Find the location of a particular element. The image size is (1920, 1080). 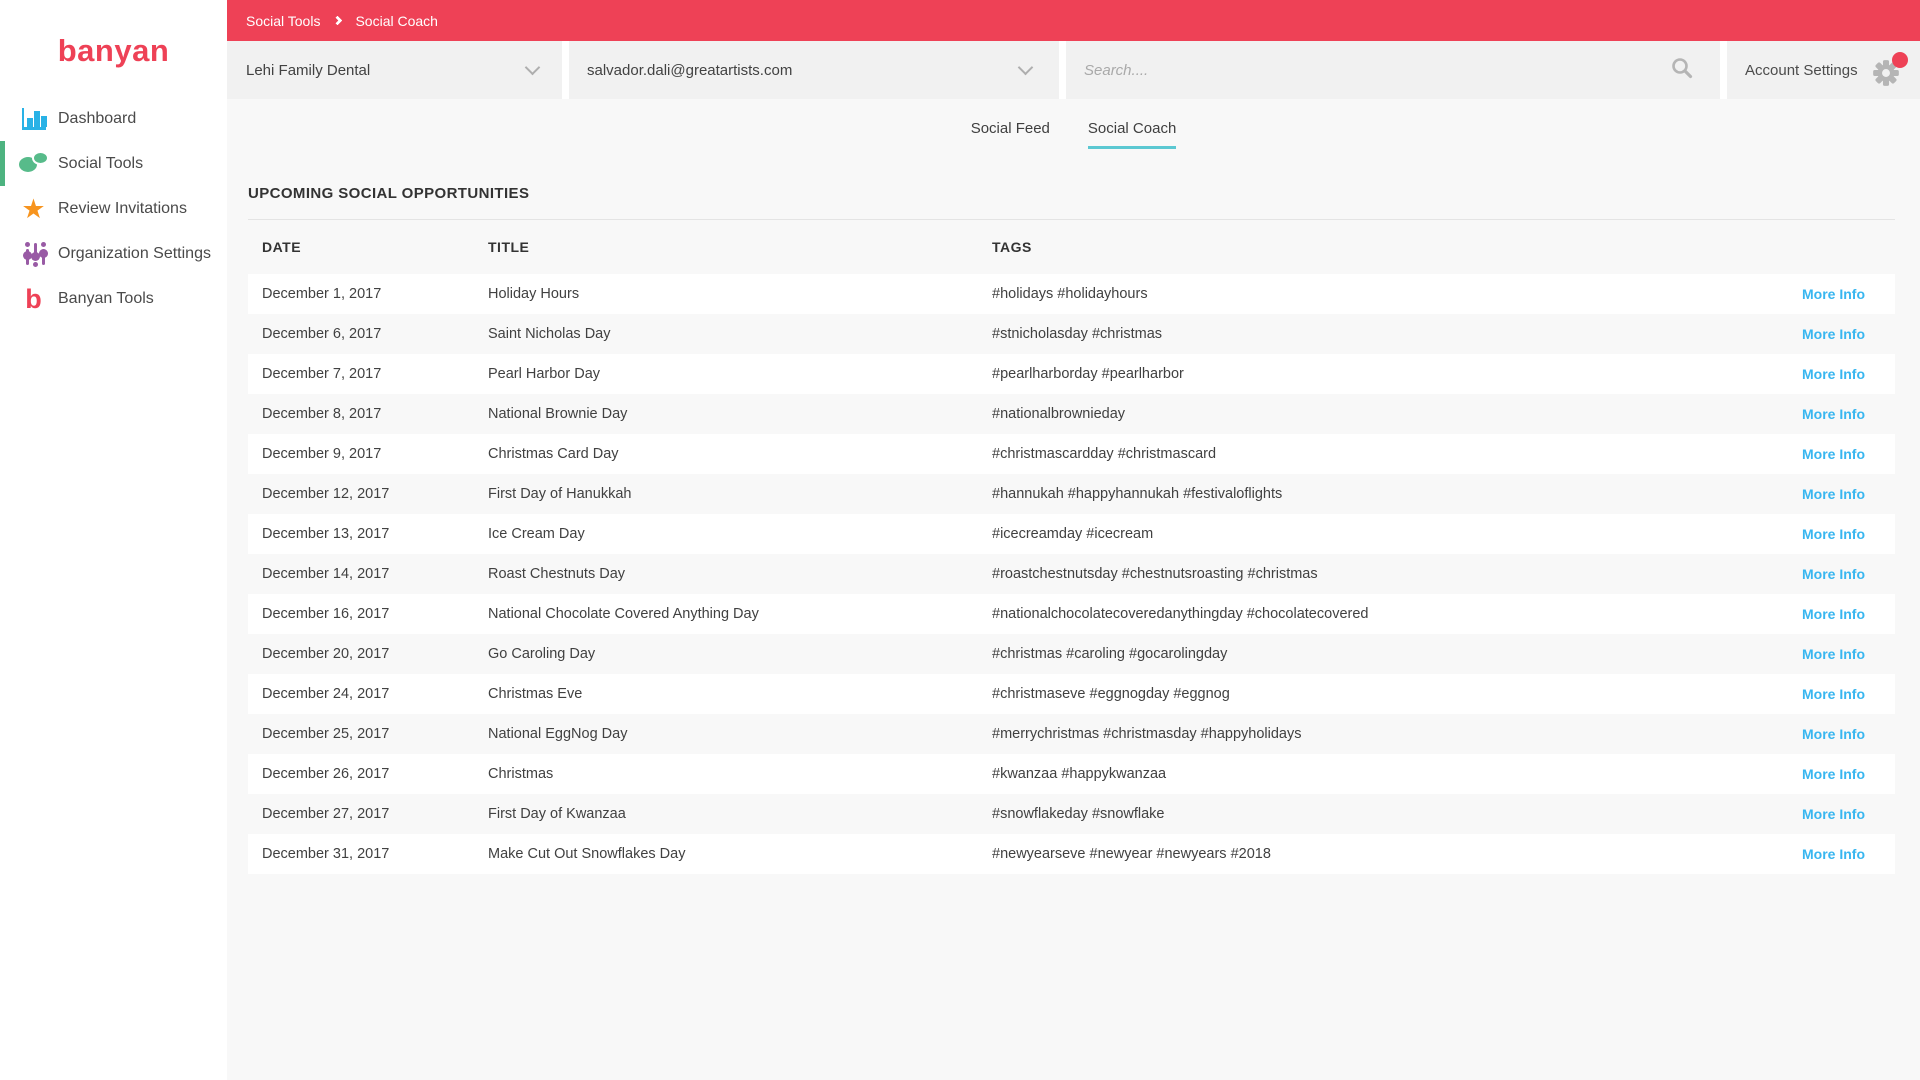

account-settings-section: Account Settings is located at coordinates (1823, 70).